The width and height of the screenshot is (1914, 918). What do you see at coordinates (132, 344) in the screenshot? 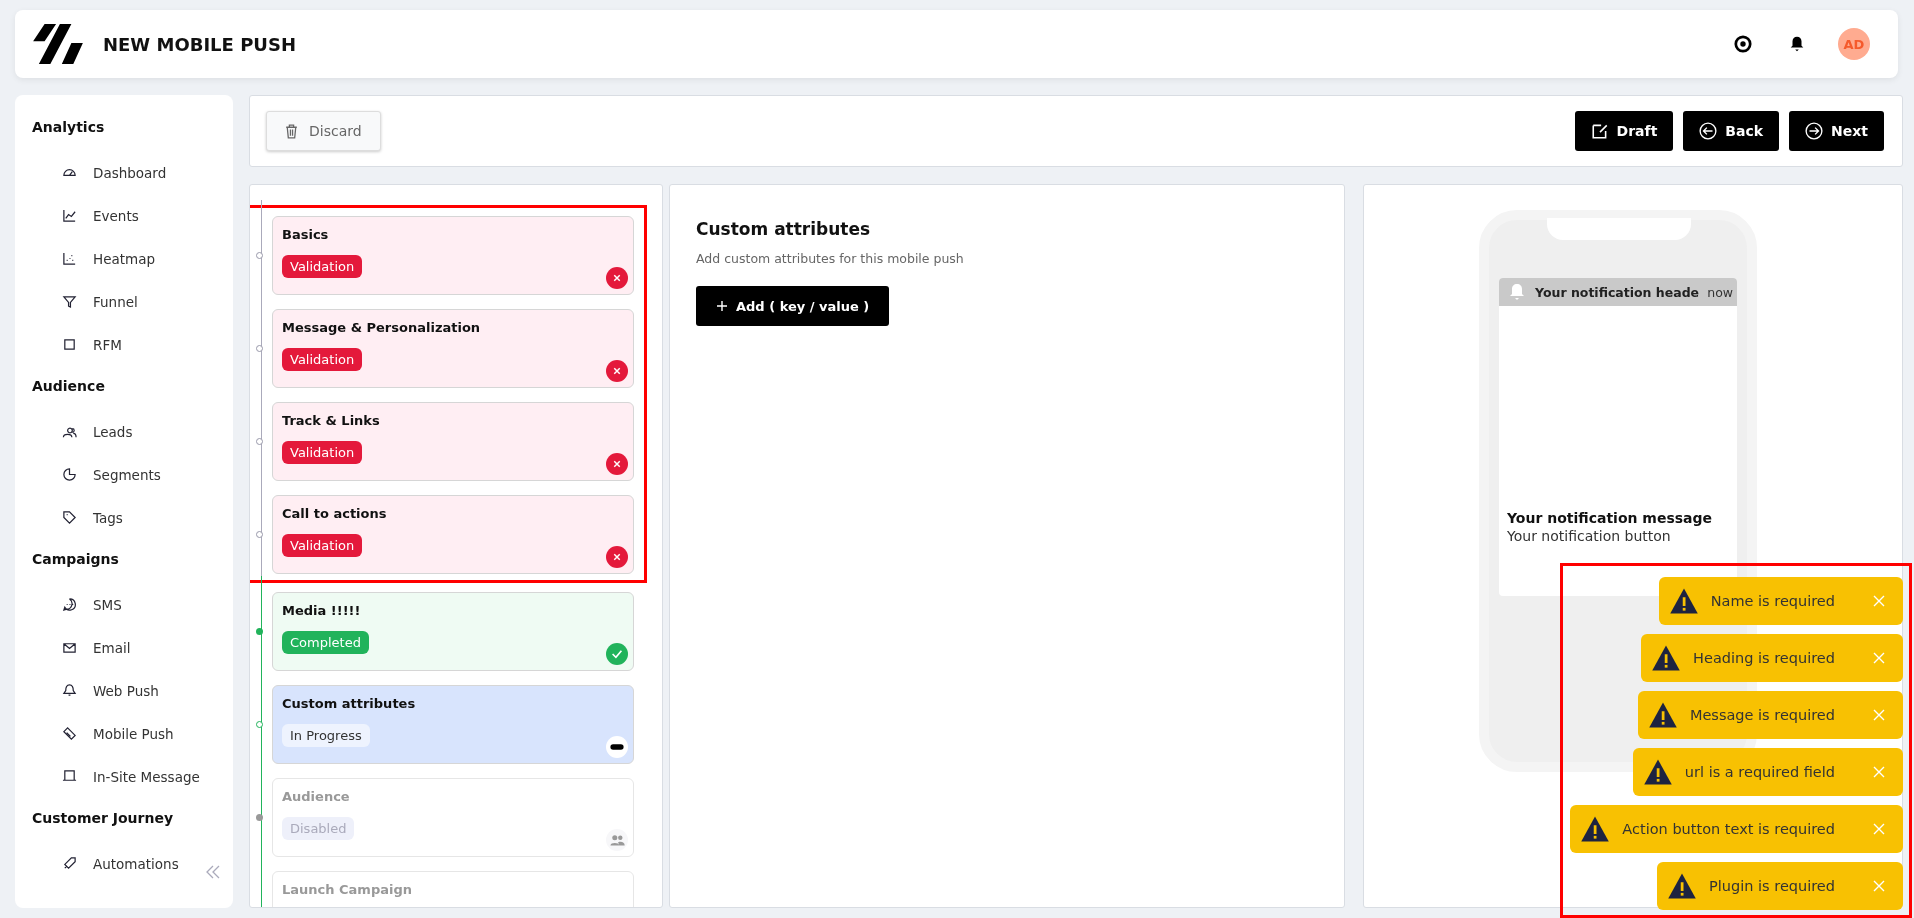
I see `sidebar-item: RFM` at bounding box center [132, 344].